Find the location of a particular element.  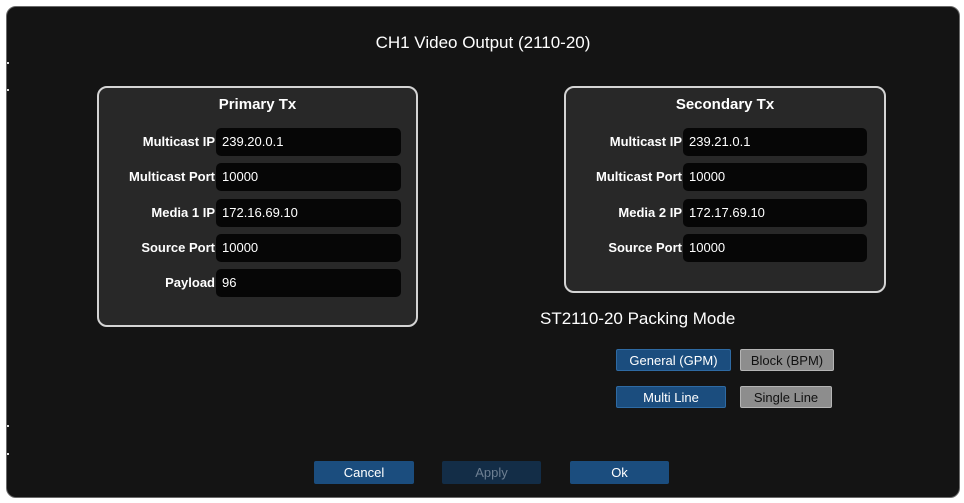

cancel-button: Cancel is located at coordinates (364, 472).